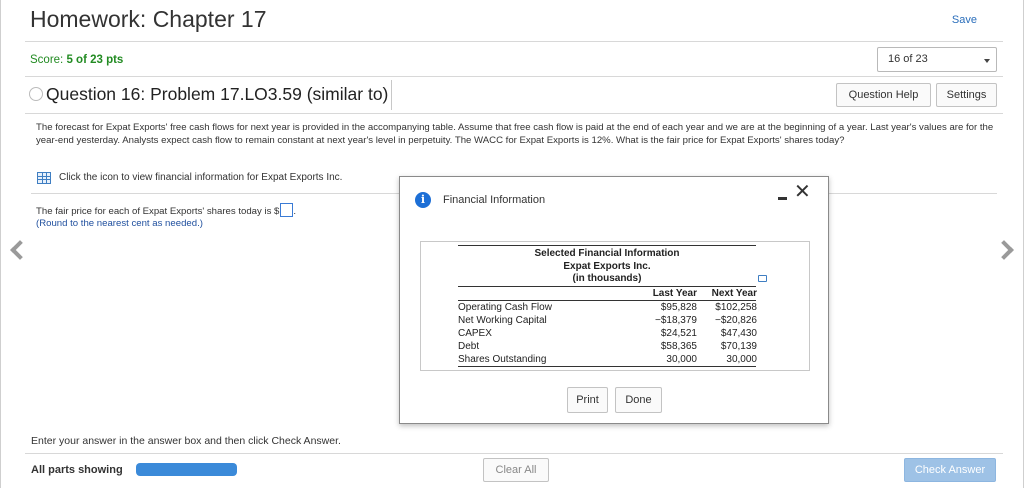 This screenshot has width=1024, height=488. I want to click on column-header-rule, so click(607, 300).